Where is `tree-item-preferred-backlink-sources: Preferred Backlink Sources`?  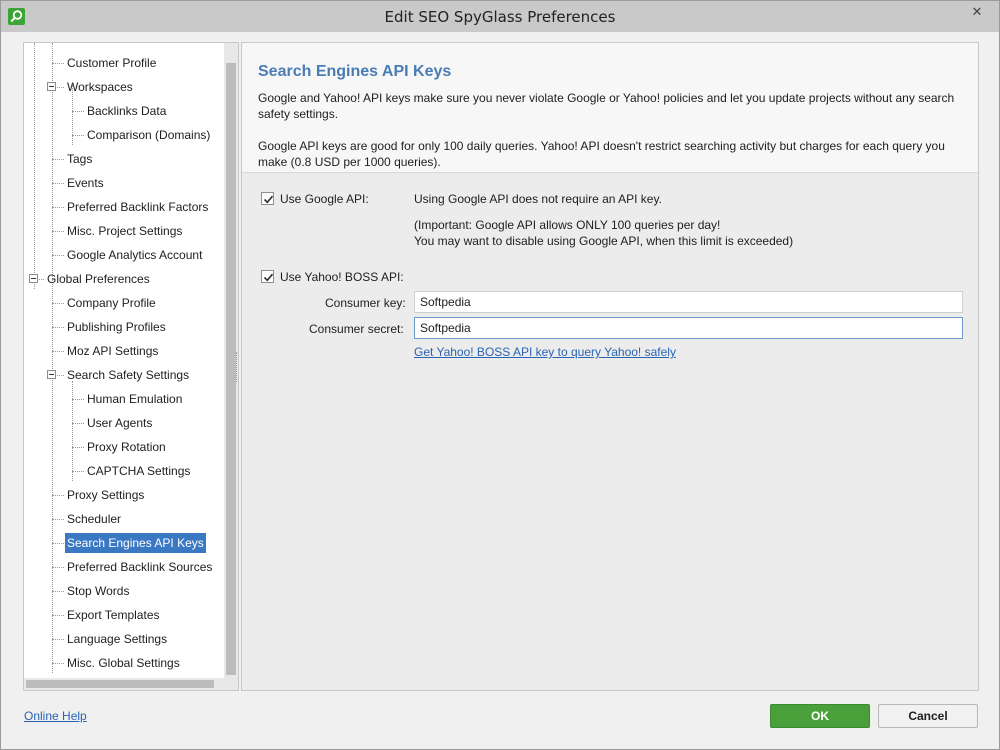 tree-item-preferred-backlink-sources: Preferred Backlink Sources is located at coordinates (139, 567).